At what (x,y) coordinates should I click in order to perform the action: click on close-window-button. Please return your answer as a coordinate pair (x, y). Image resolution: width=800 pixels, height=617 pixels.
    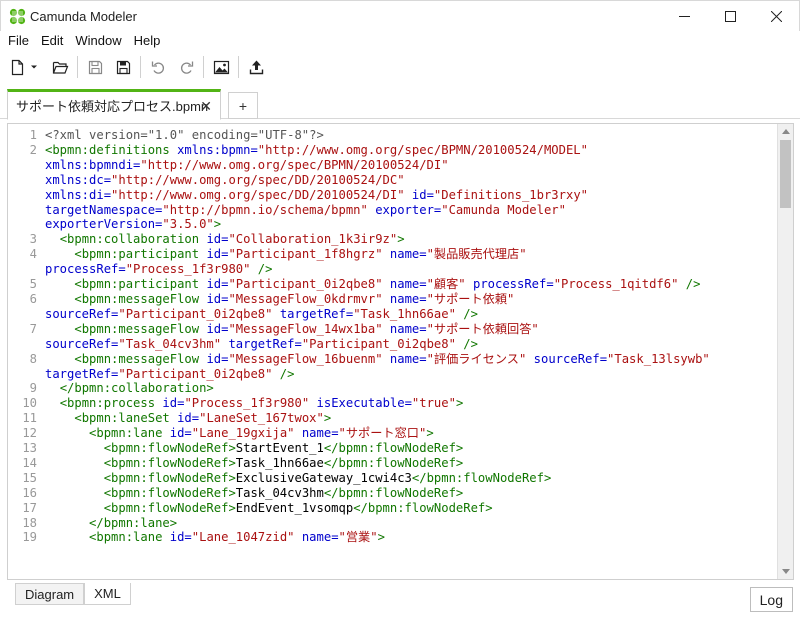
    Looking at the image, I should click on (776, 16).